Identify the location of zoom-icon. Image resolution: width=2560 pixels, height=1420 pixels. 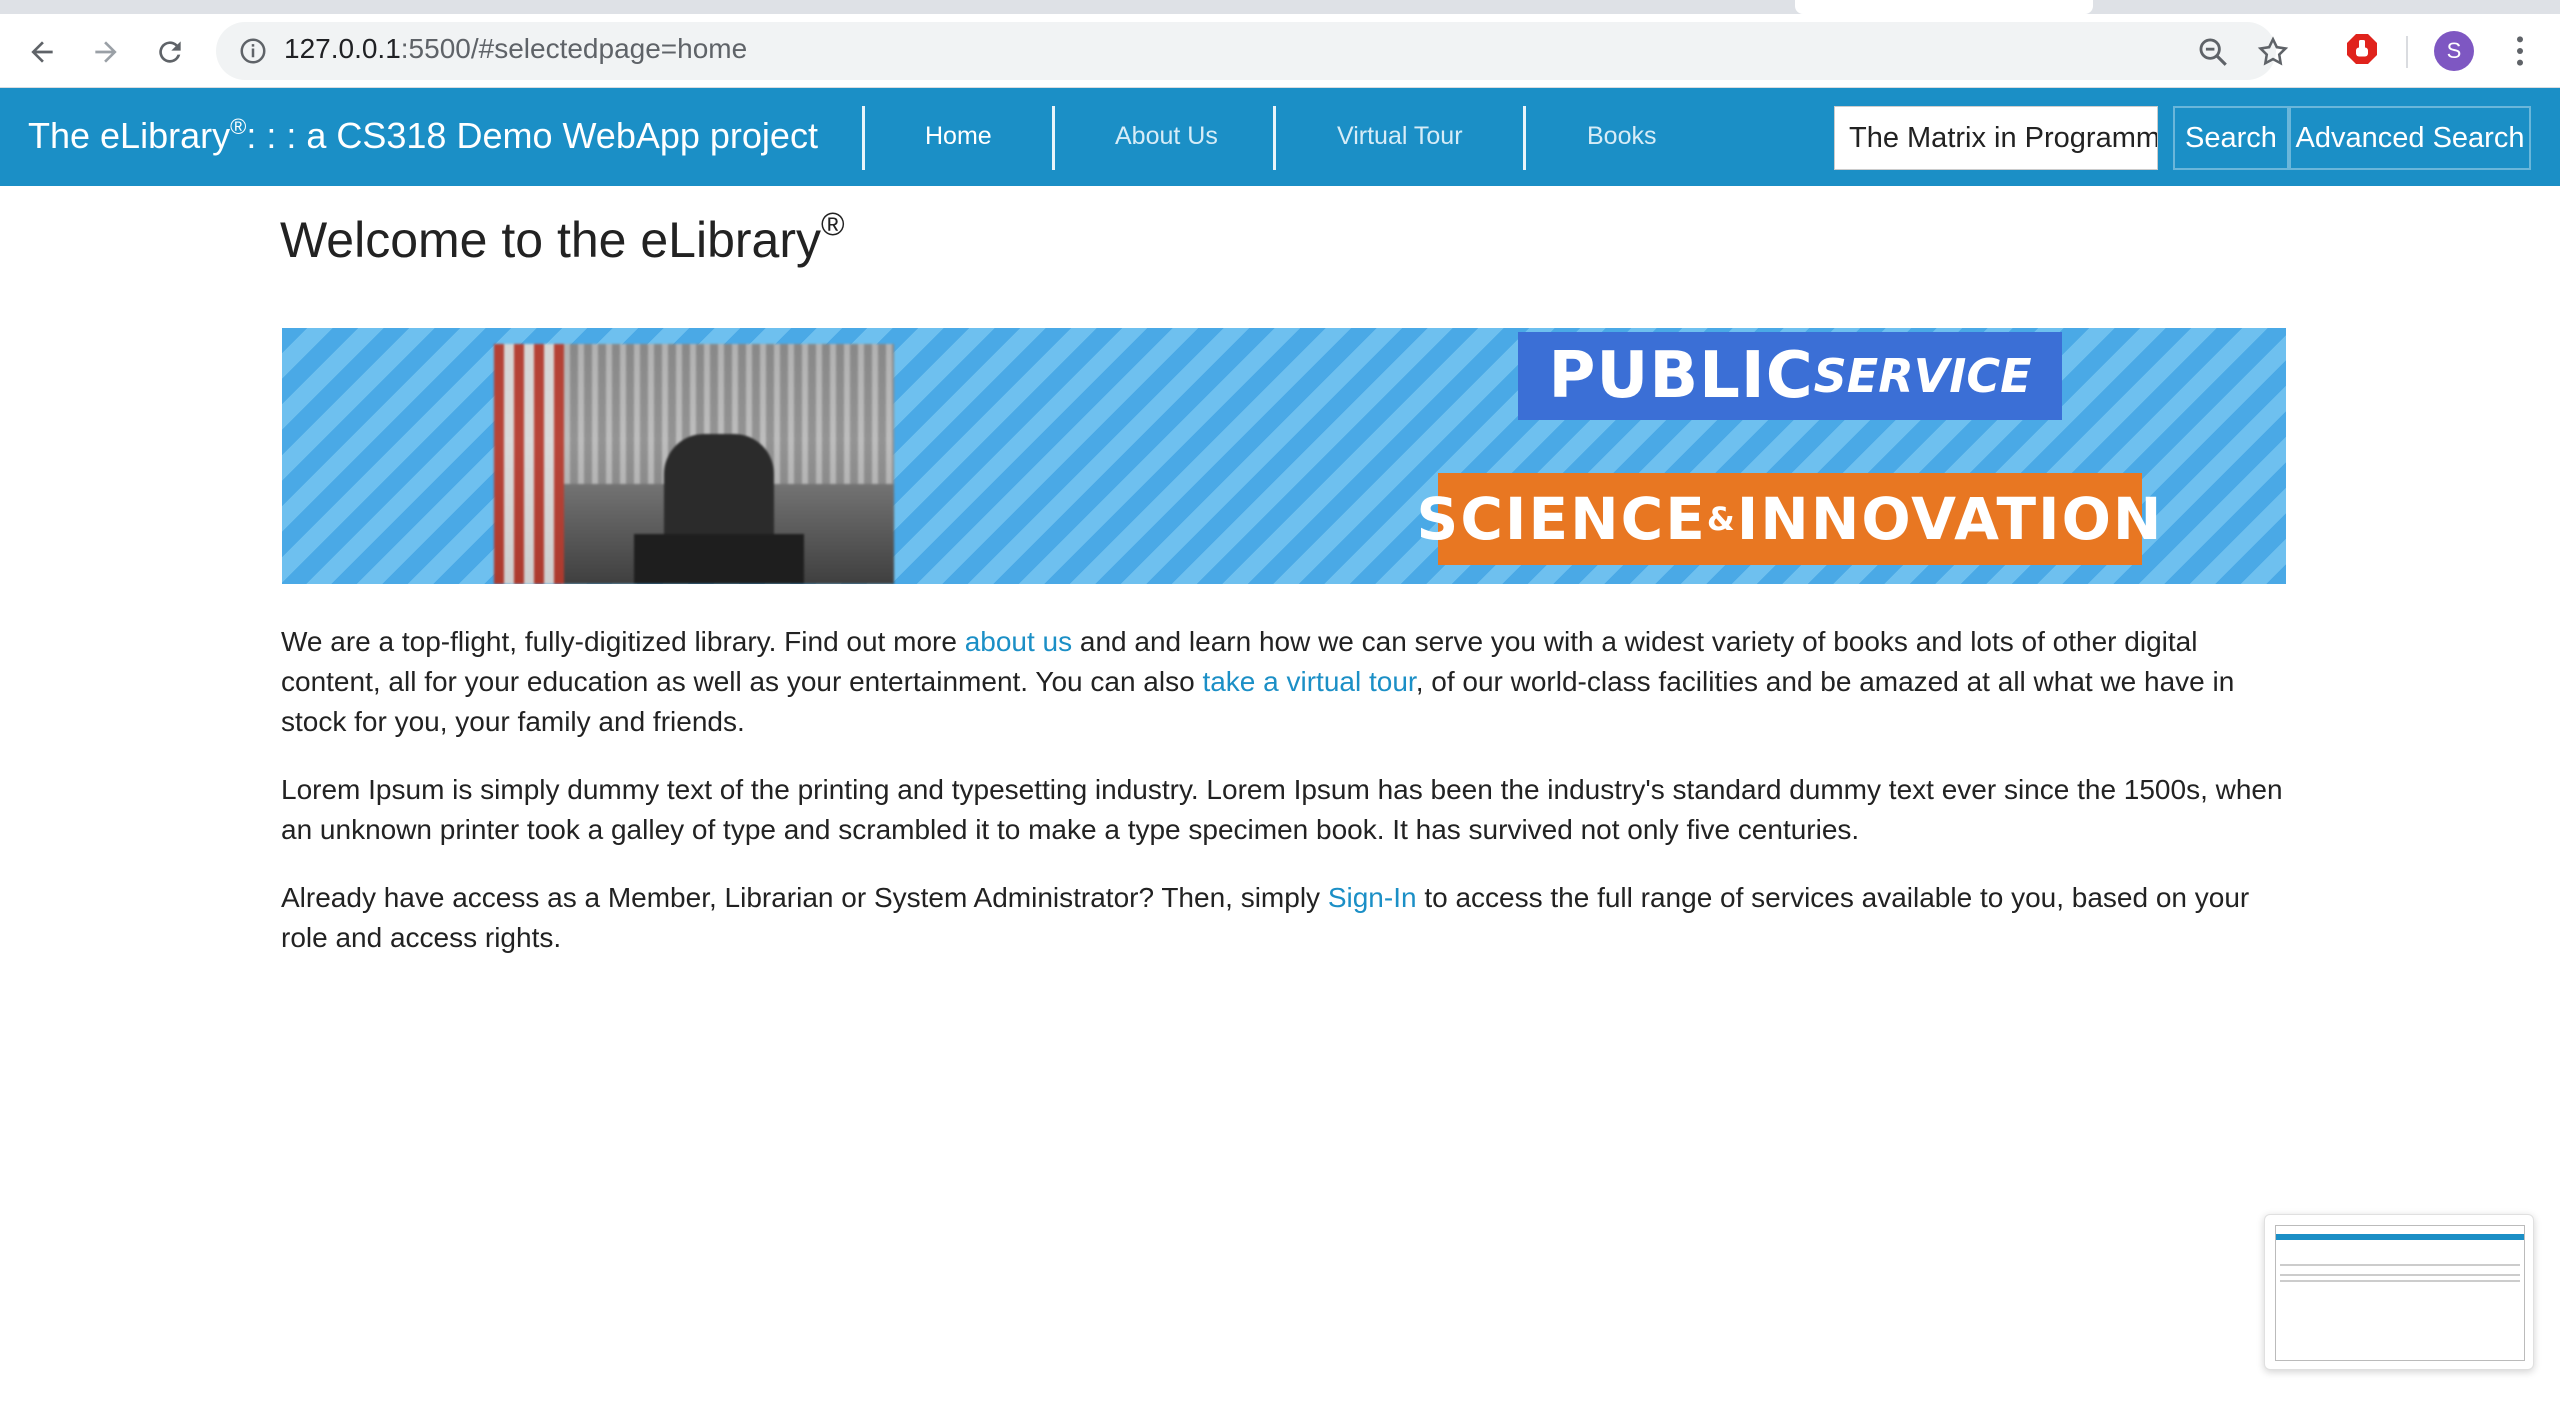
(2213, 52).